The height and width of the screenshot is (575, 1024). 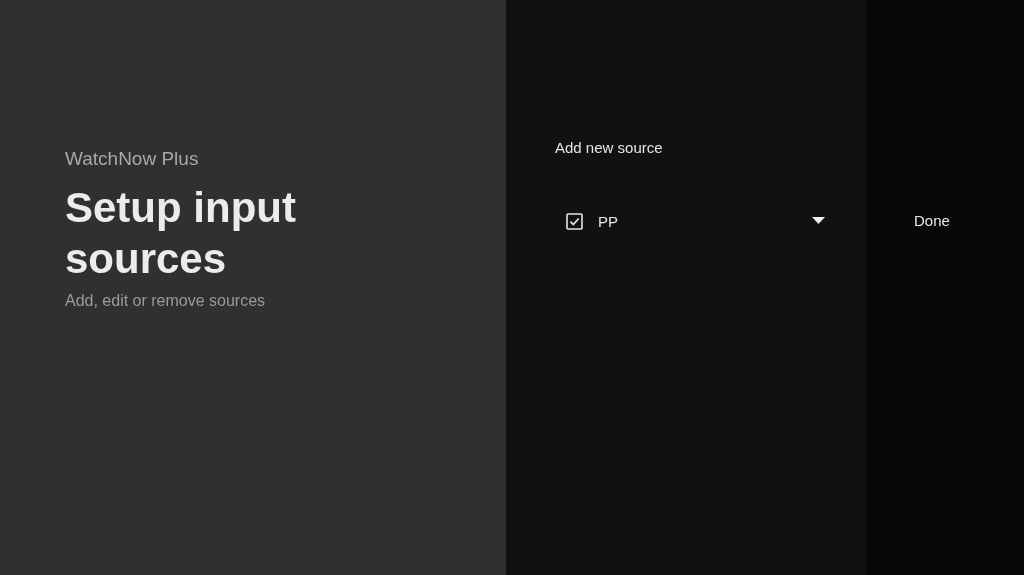 What do you see at coordinates (609, 147) in the screenshot?
I see `section-heading: Add new source` at bounding box center [609, 147].